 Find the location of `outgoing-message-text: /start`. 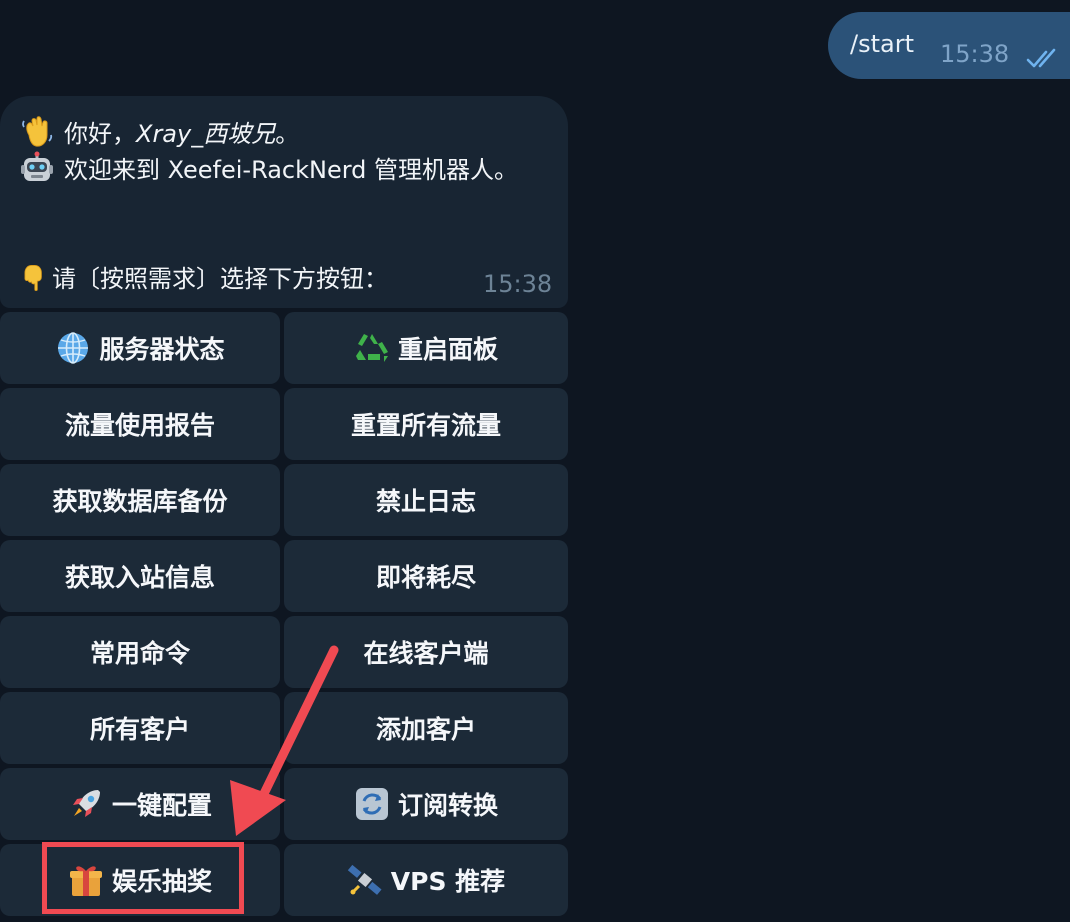

outgoing-message-text: /start is located at coordinates (882, 44).